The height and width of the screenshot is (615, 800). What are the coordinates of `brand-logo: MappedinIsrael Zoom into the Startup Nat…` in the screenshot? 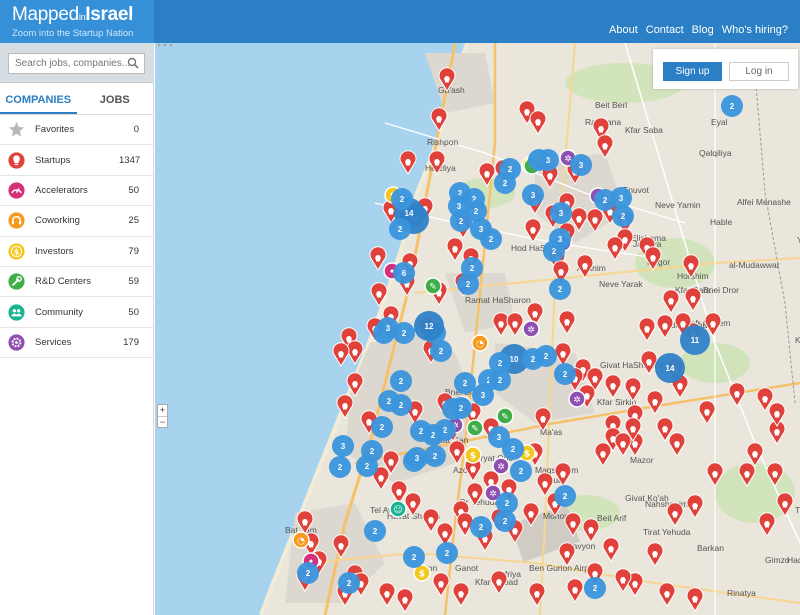 It's located at (77, 21).